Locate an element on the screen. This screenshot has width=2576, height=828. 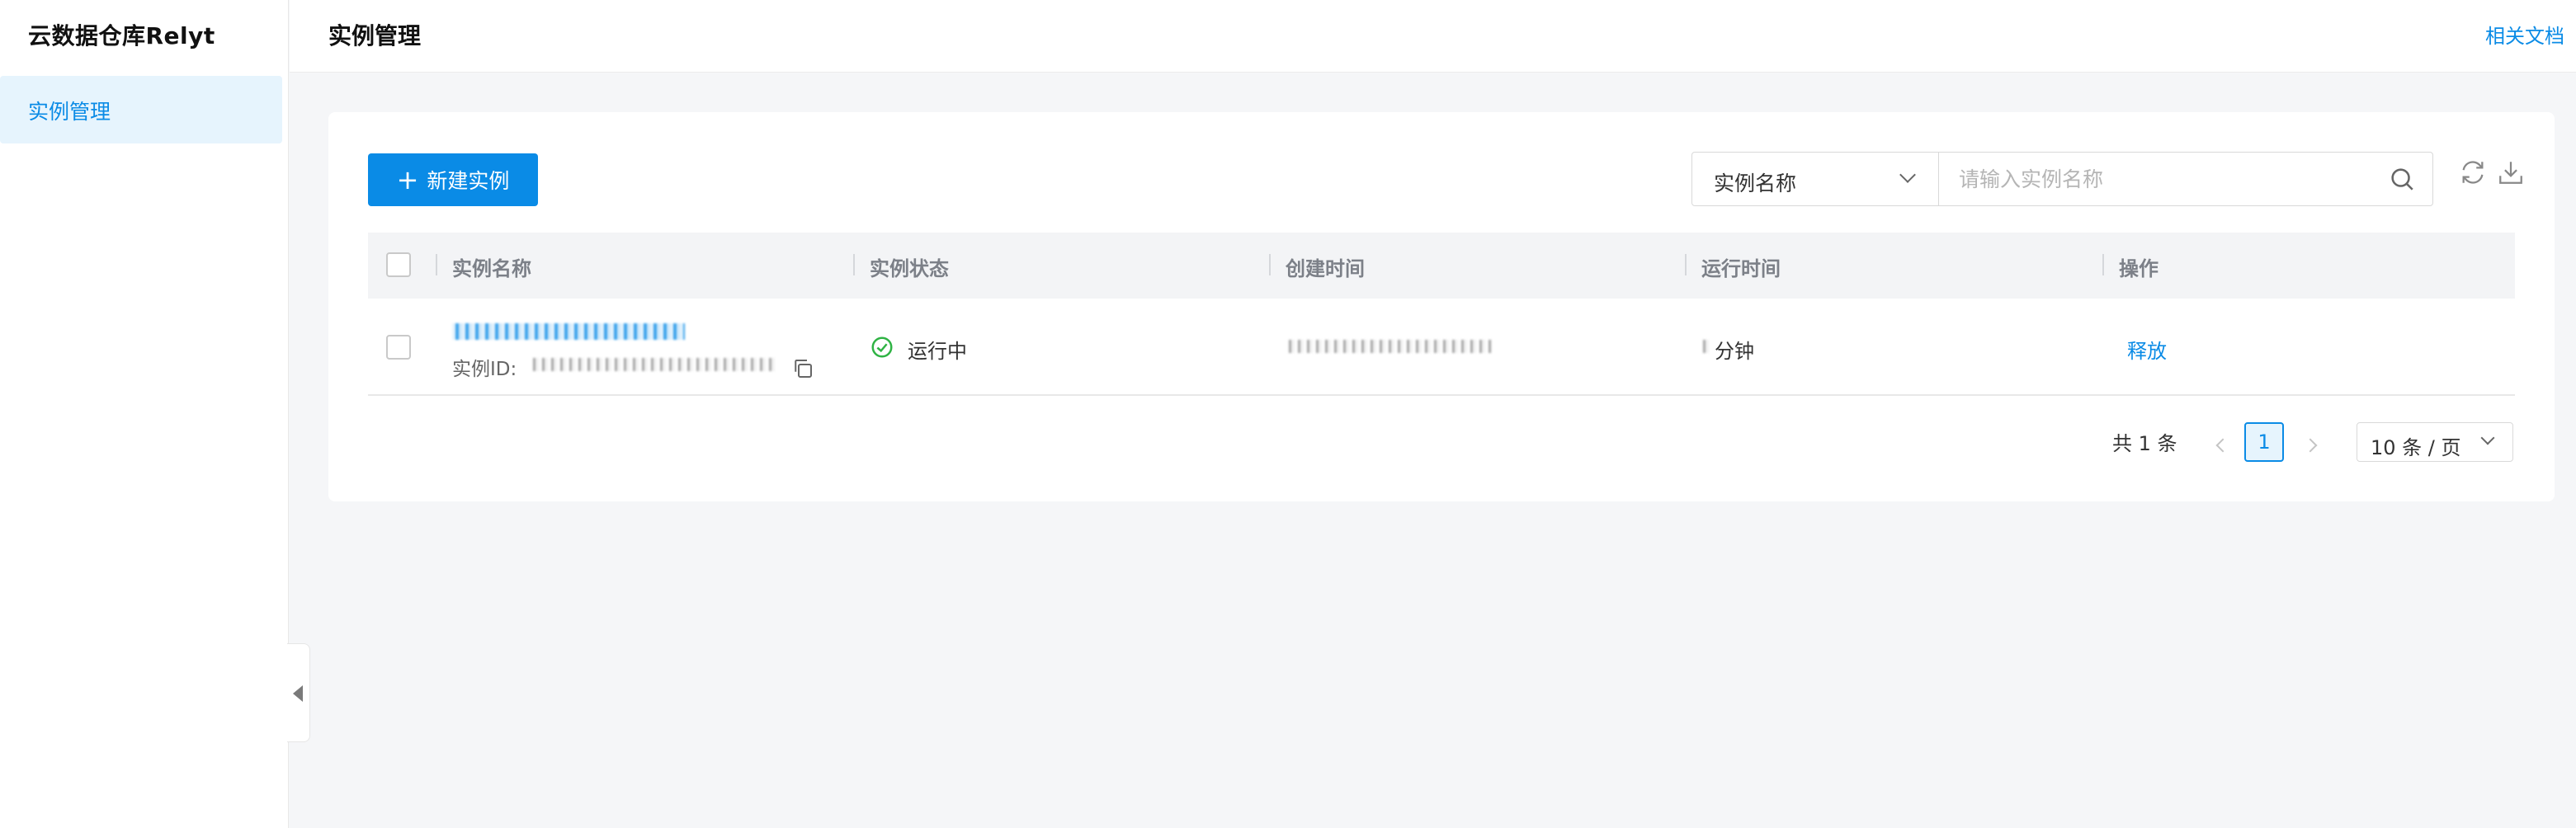
row-checkbox is located at coordinates (398, 348).